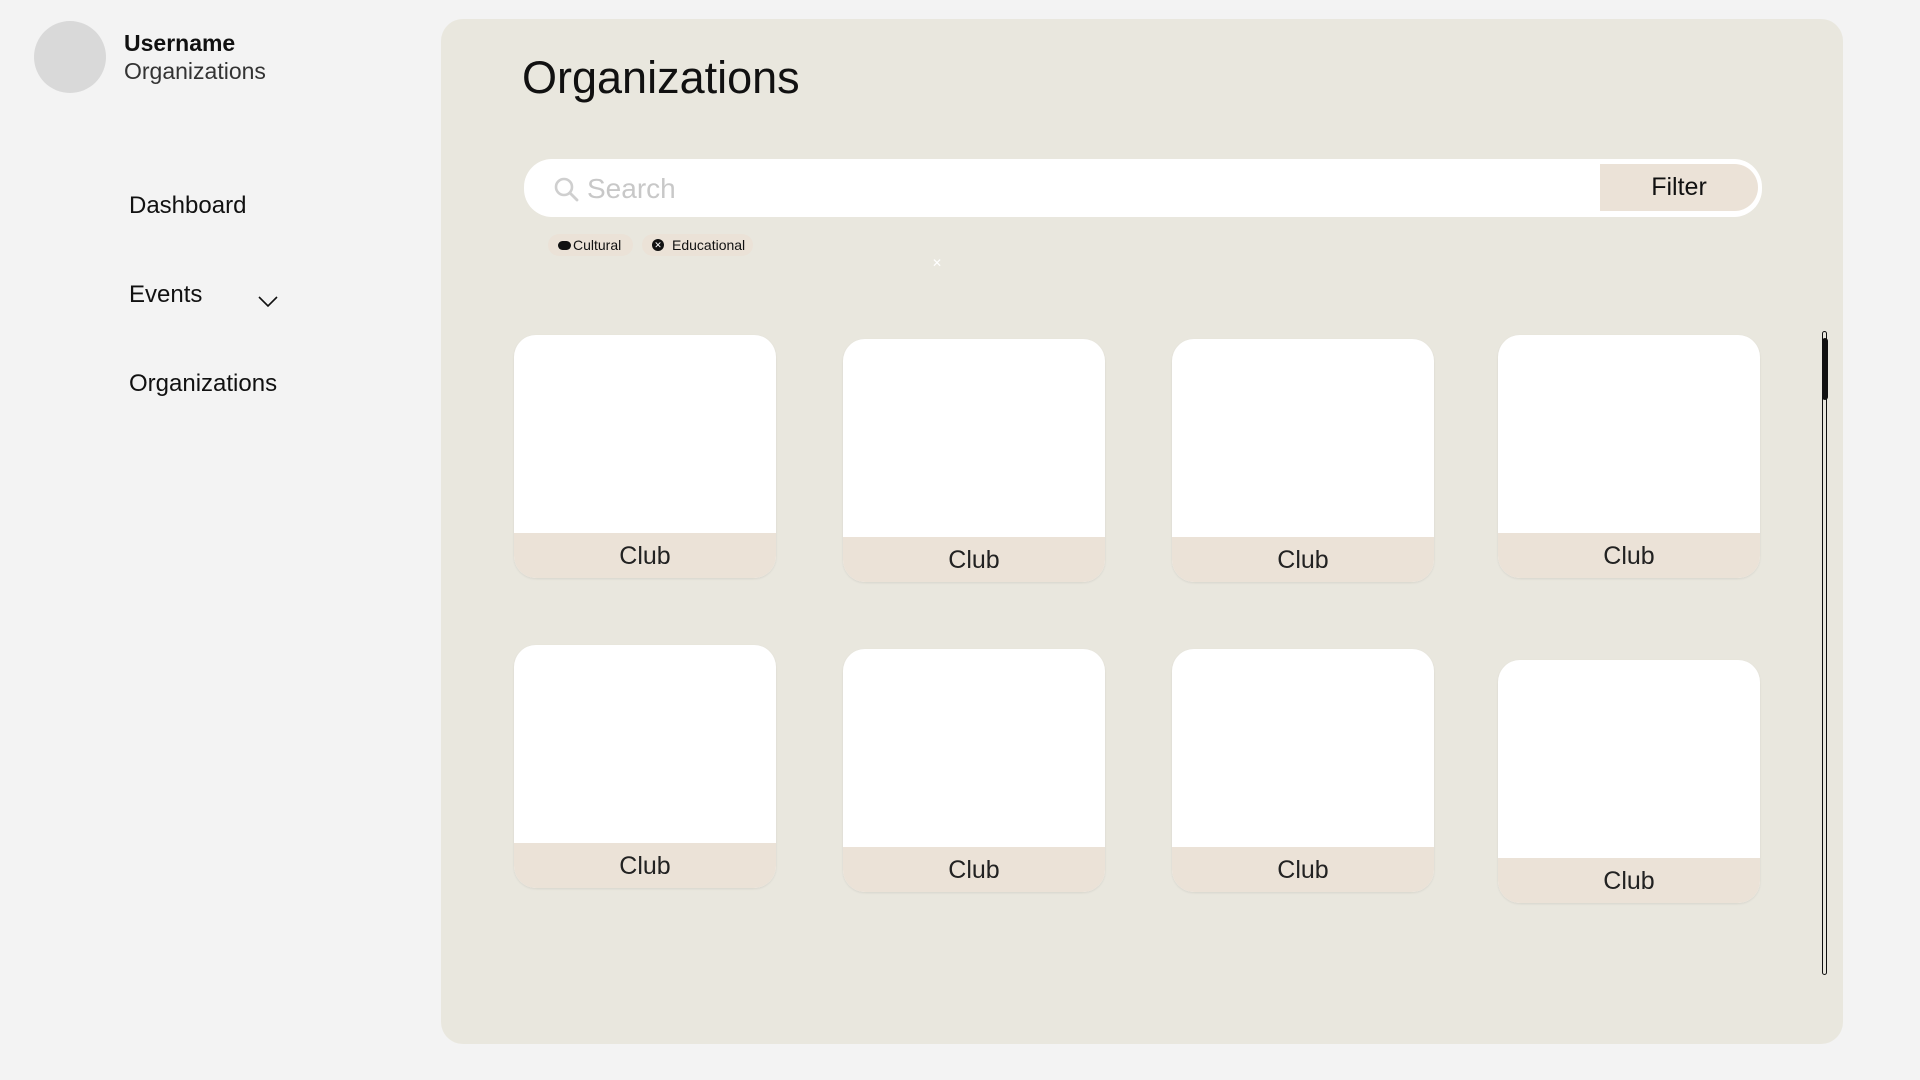 This screenshot has width=1920, height=1080. Describe the element at coordinates (70, 57) in the screenshot. I see `avatar` at that location.